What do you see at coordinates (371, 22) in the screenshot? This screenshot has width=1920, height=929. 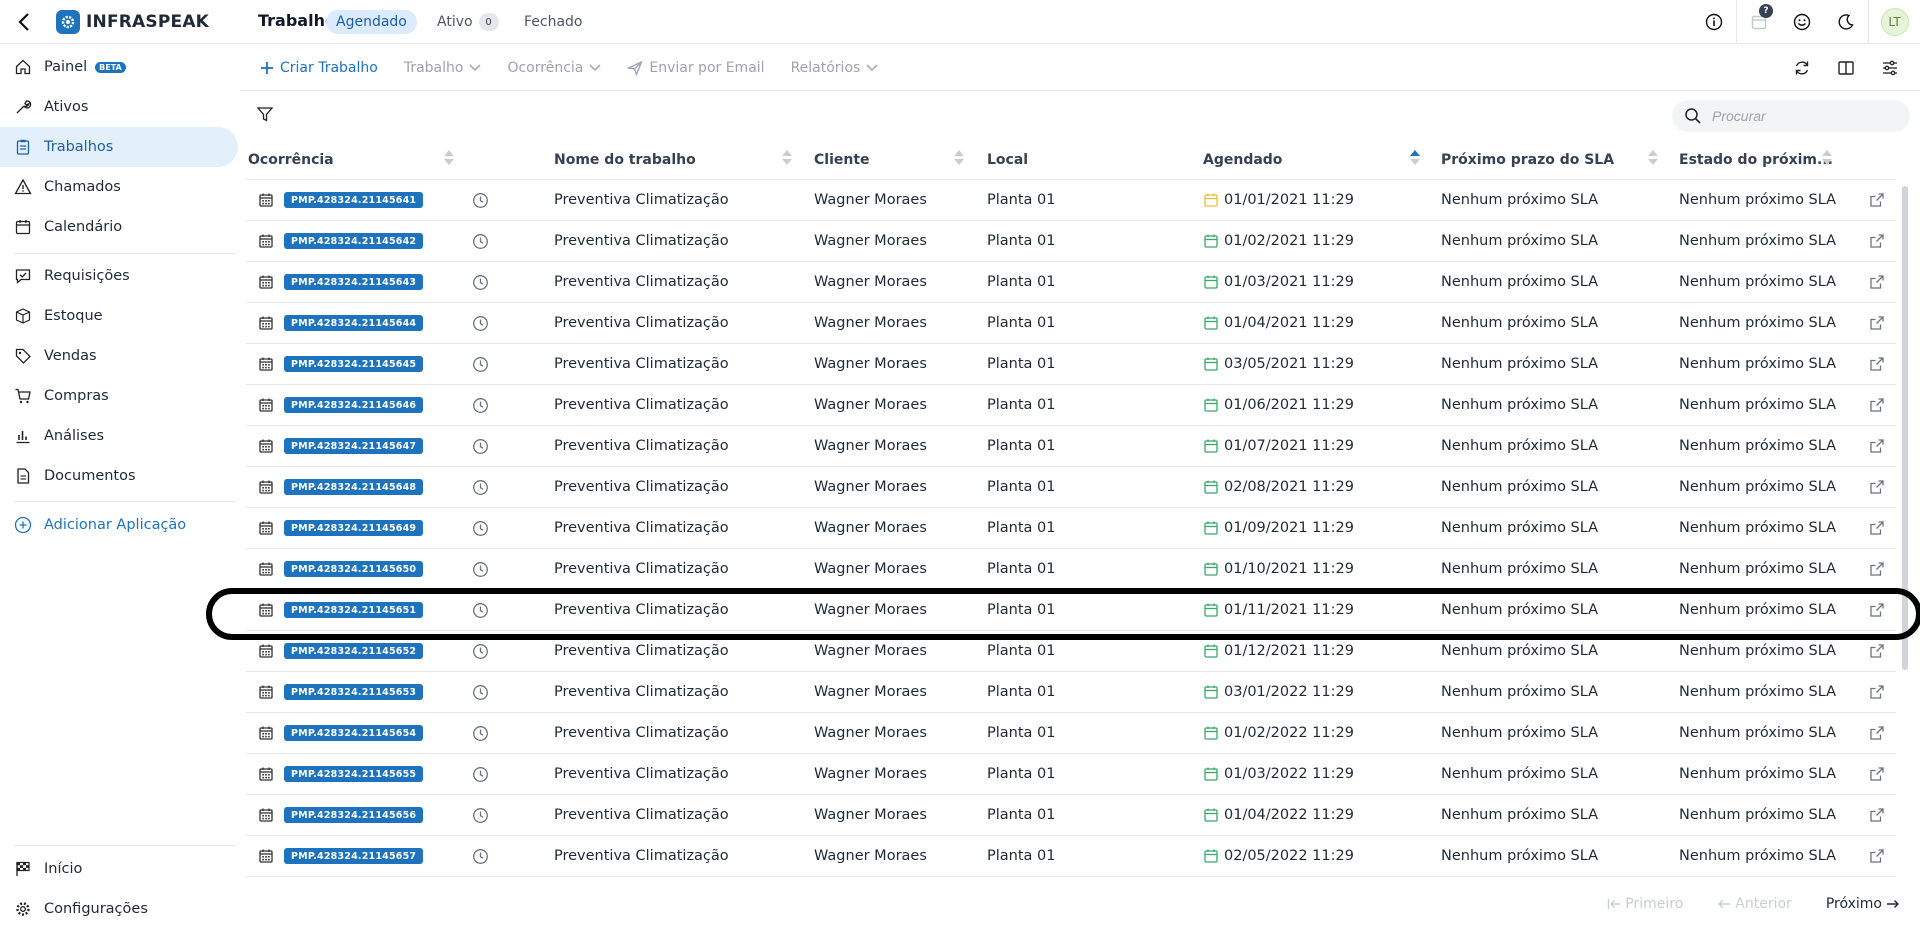 I see `tab-agendado: Agendado` at bounding box center [371, 22].